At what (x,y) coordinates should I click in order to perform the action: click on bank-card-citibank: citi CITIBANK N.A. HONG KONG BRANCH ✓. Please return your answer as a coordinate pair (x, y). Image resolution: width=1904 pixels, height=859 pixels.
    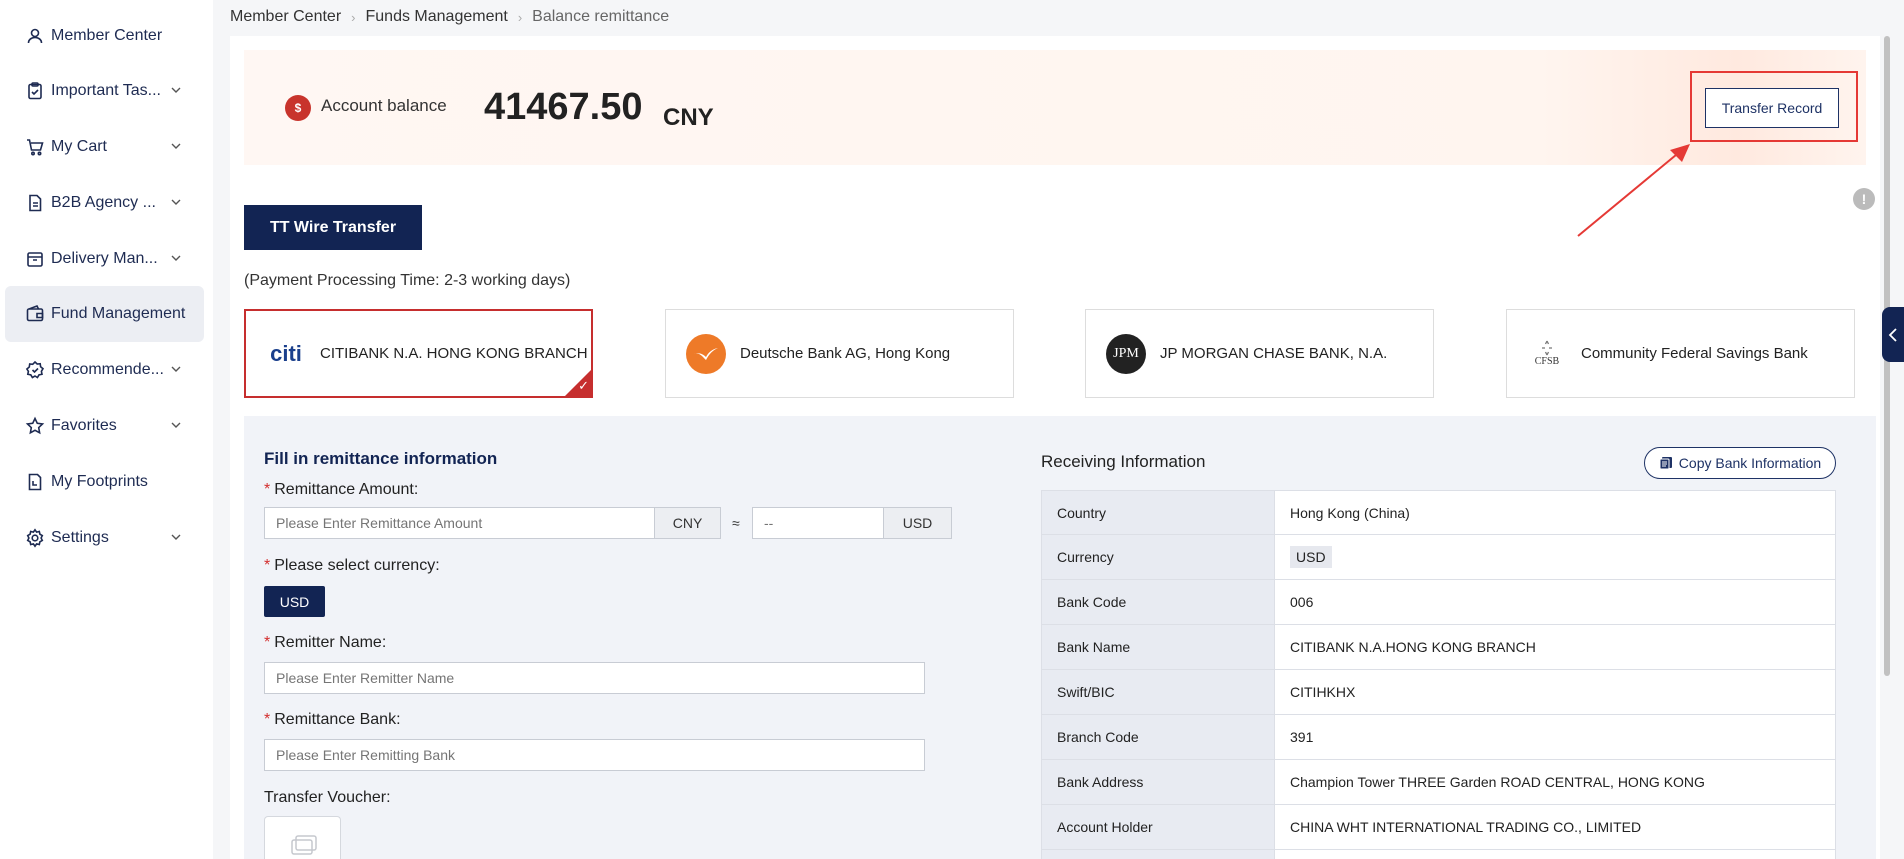
    Looking at the image, I should click on (418, 353).